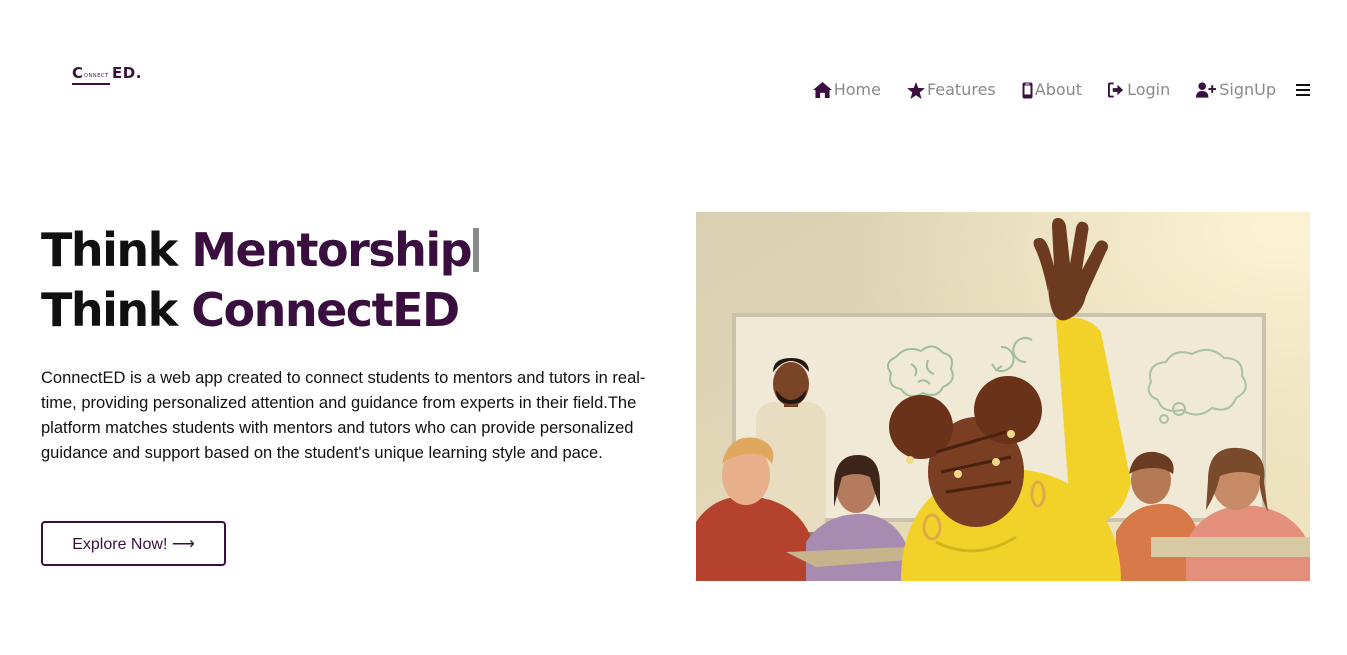 This screenshot has height=655, width=1347. I want to click on logo-letter-c: C, so click(78, 73).